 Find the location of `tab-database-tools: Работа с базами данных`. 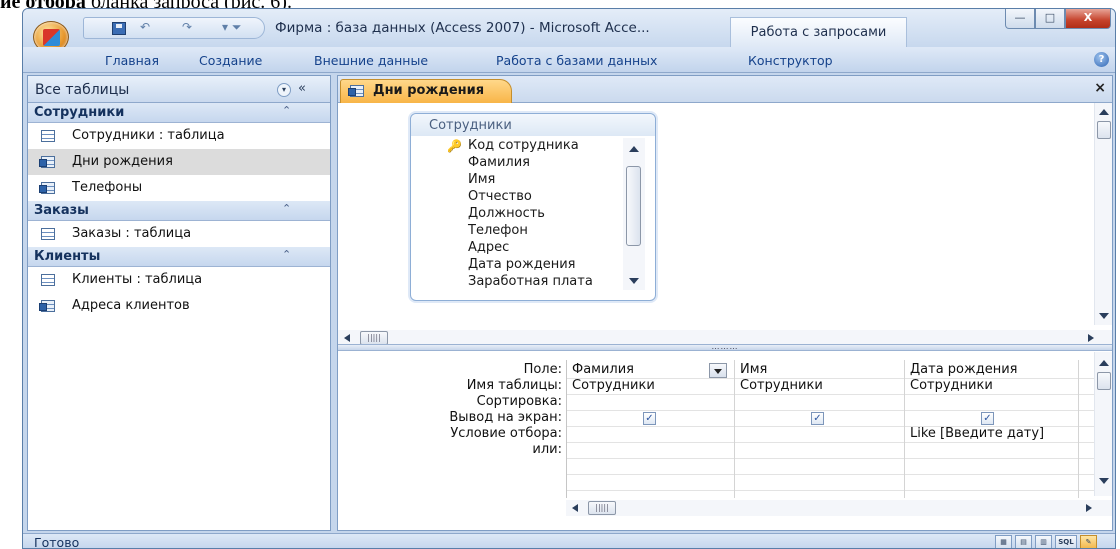

tab-database-tools: Работа с базами данных is located at coordinates (576, 60).